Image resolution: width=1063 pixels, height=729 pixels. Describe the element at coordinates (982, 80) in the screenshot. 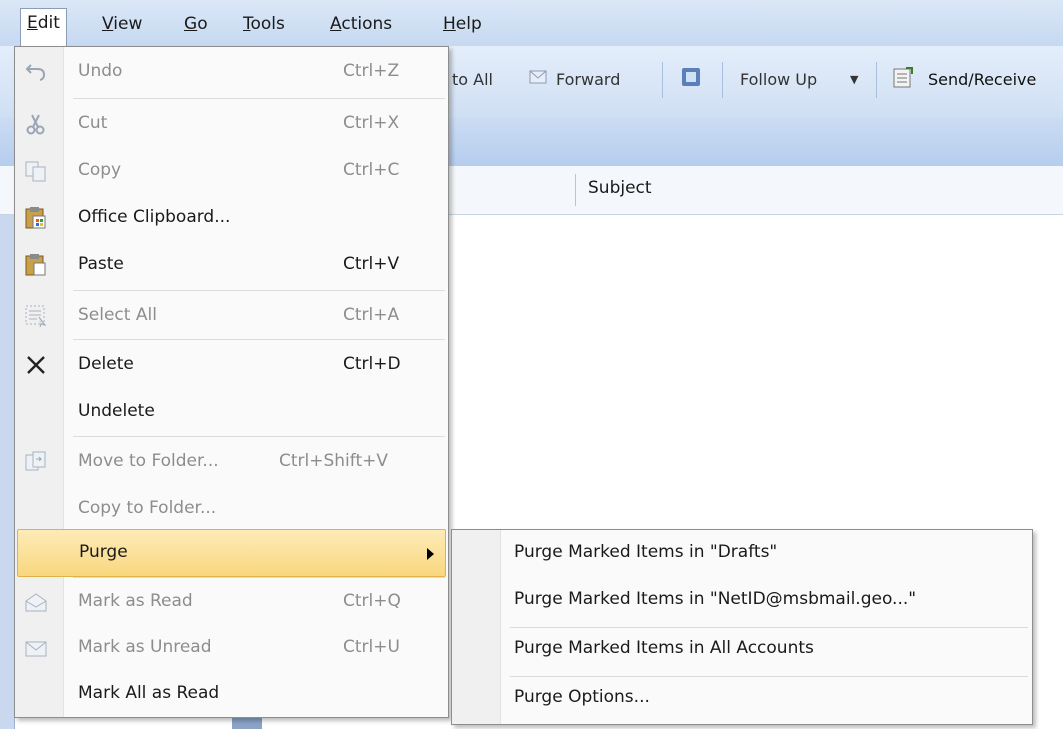

I see `send-receive-button: Send/Receive` at that location.